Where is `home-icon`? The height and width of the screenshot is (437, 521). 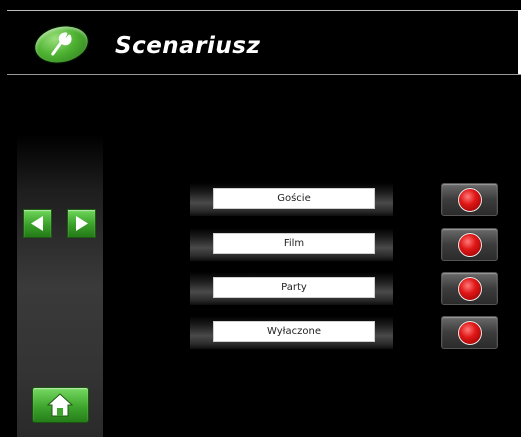
home-icon is located at coordinates (60, 405).